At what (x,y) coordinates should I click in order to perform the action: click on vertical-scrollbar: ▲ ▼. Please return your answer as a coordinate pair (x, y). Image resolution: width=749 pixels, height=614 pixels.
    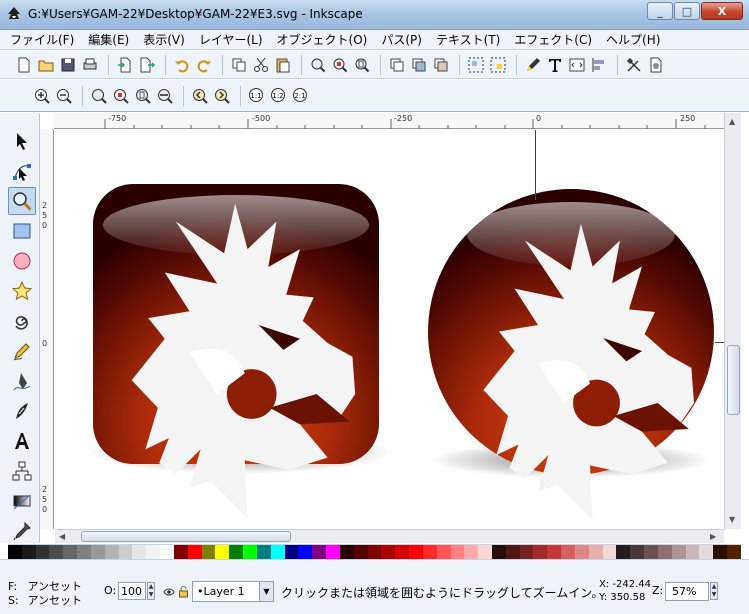
    Looking at the image, I should click on (732, 321).